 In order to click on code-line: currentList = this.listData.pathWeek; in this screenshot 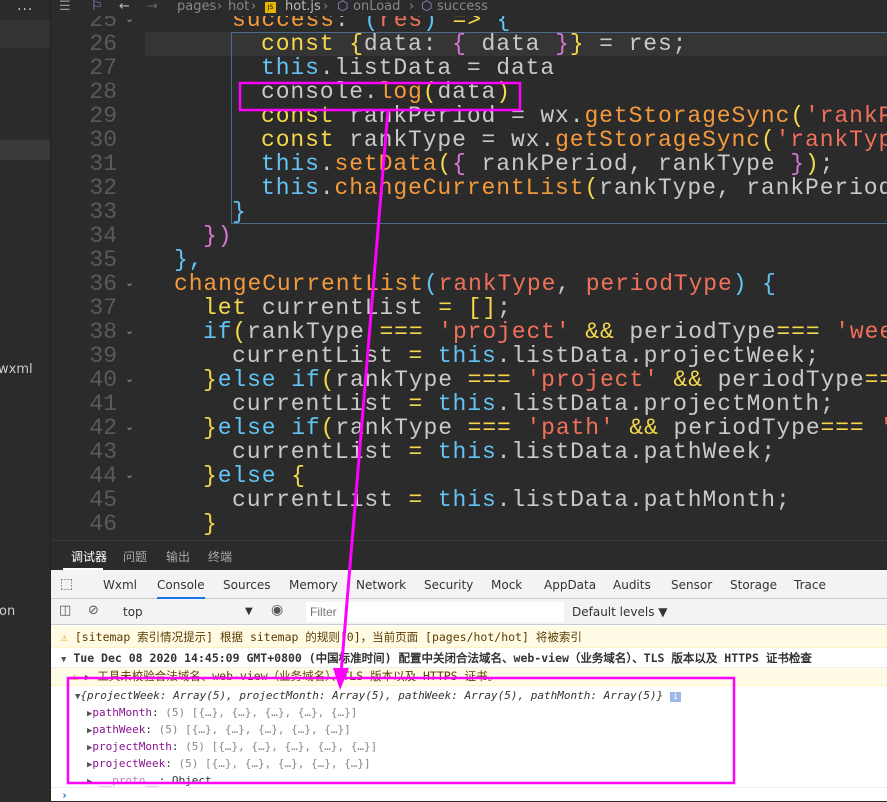, I will do `click(504, 452)`.